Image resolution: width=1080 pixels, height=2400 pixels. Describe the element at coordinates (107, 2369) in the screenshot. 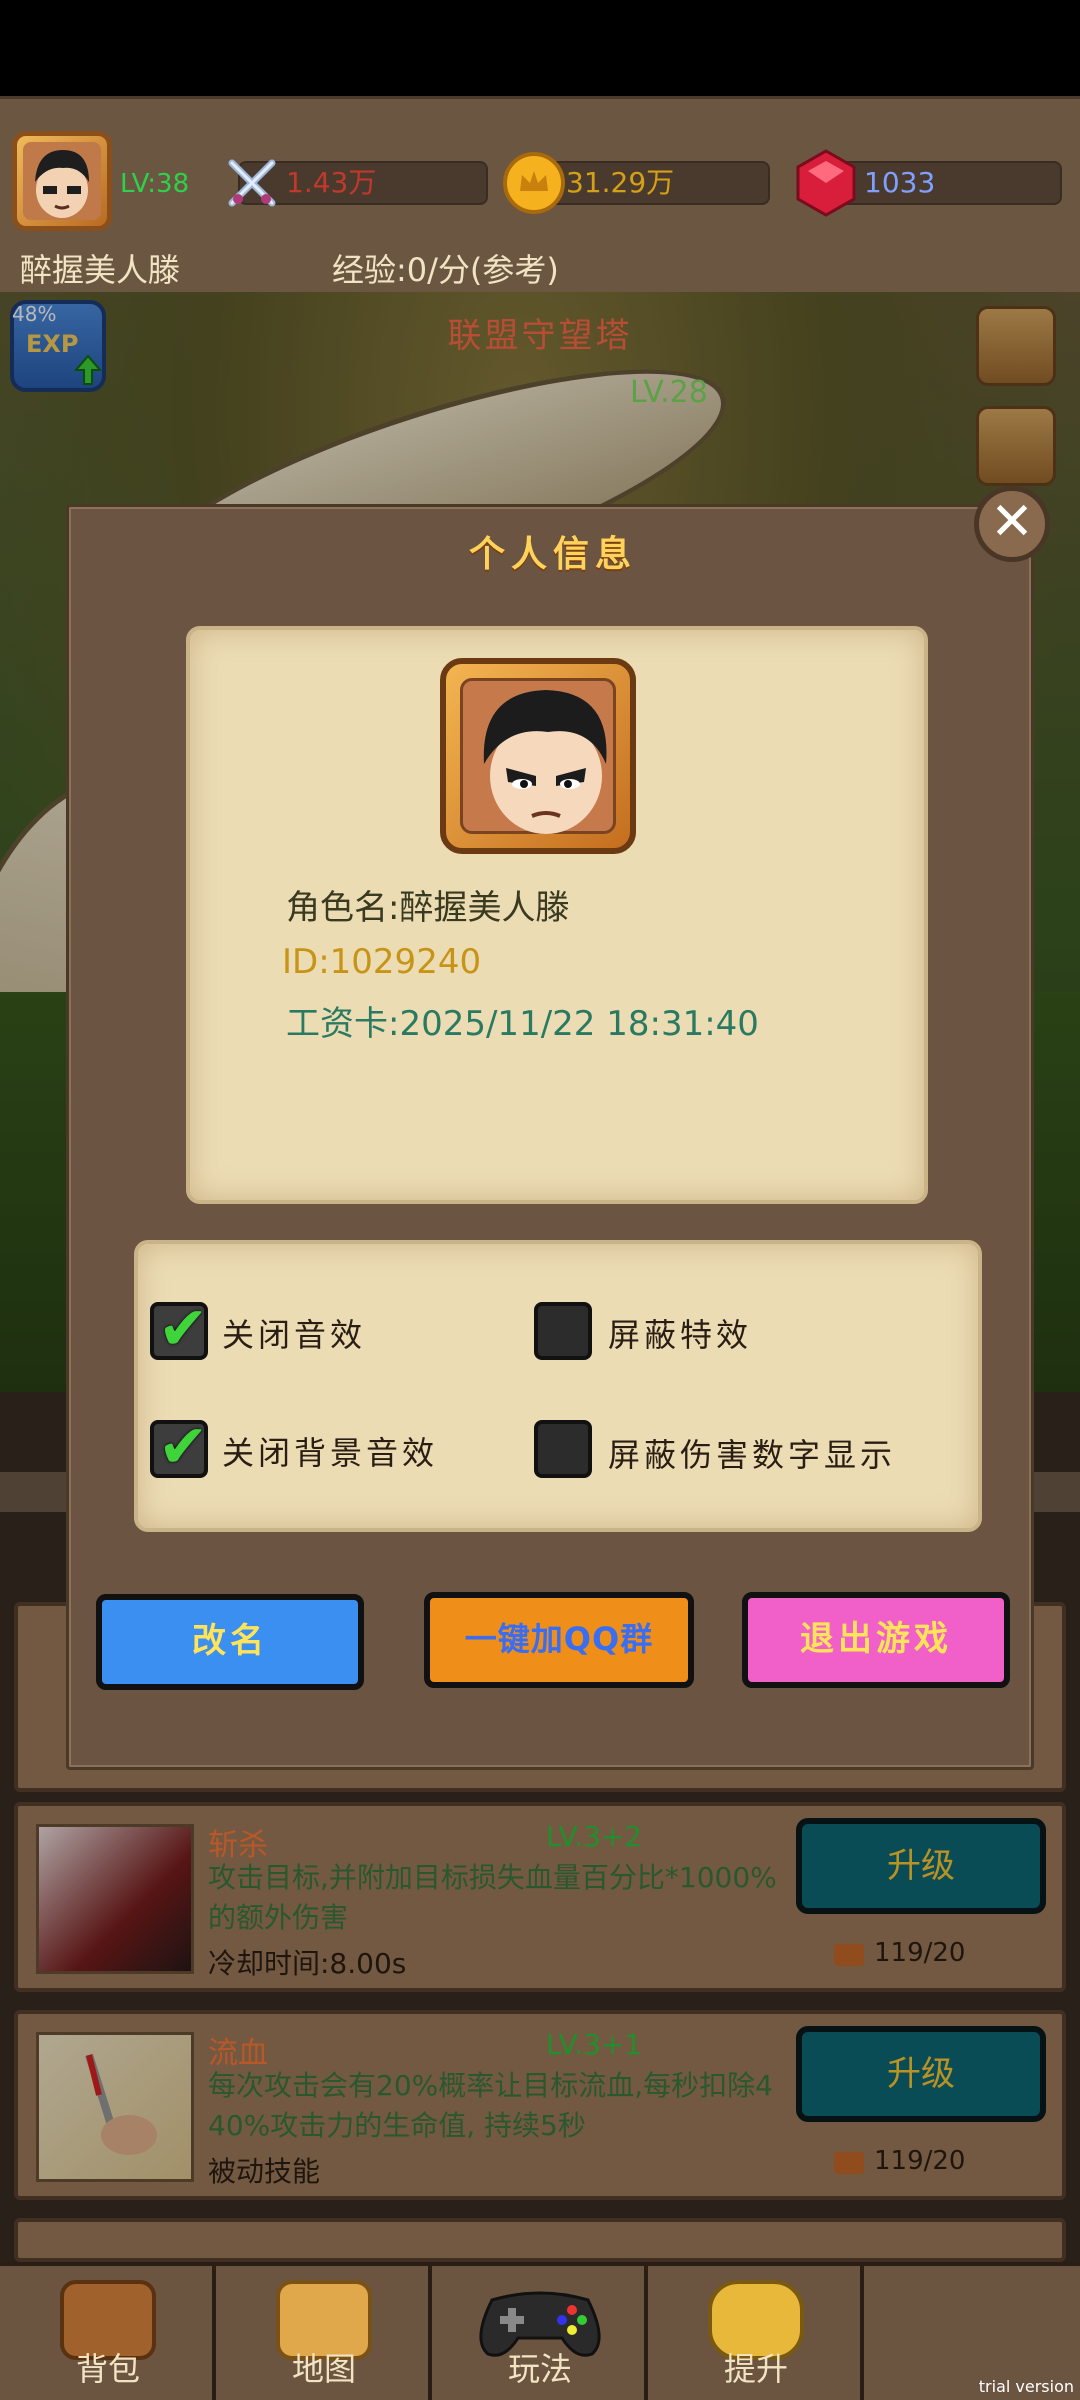

I see `nav-label: 背包` at that location.